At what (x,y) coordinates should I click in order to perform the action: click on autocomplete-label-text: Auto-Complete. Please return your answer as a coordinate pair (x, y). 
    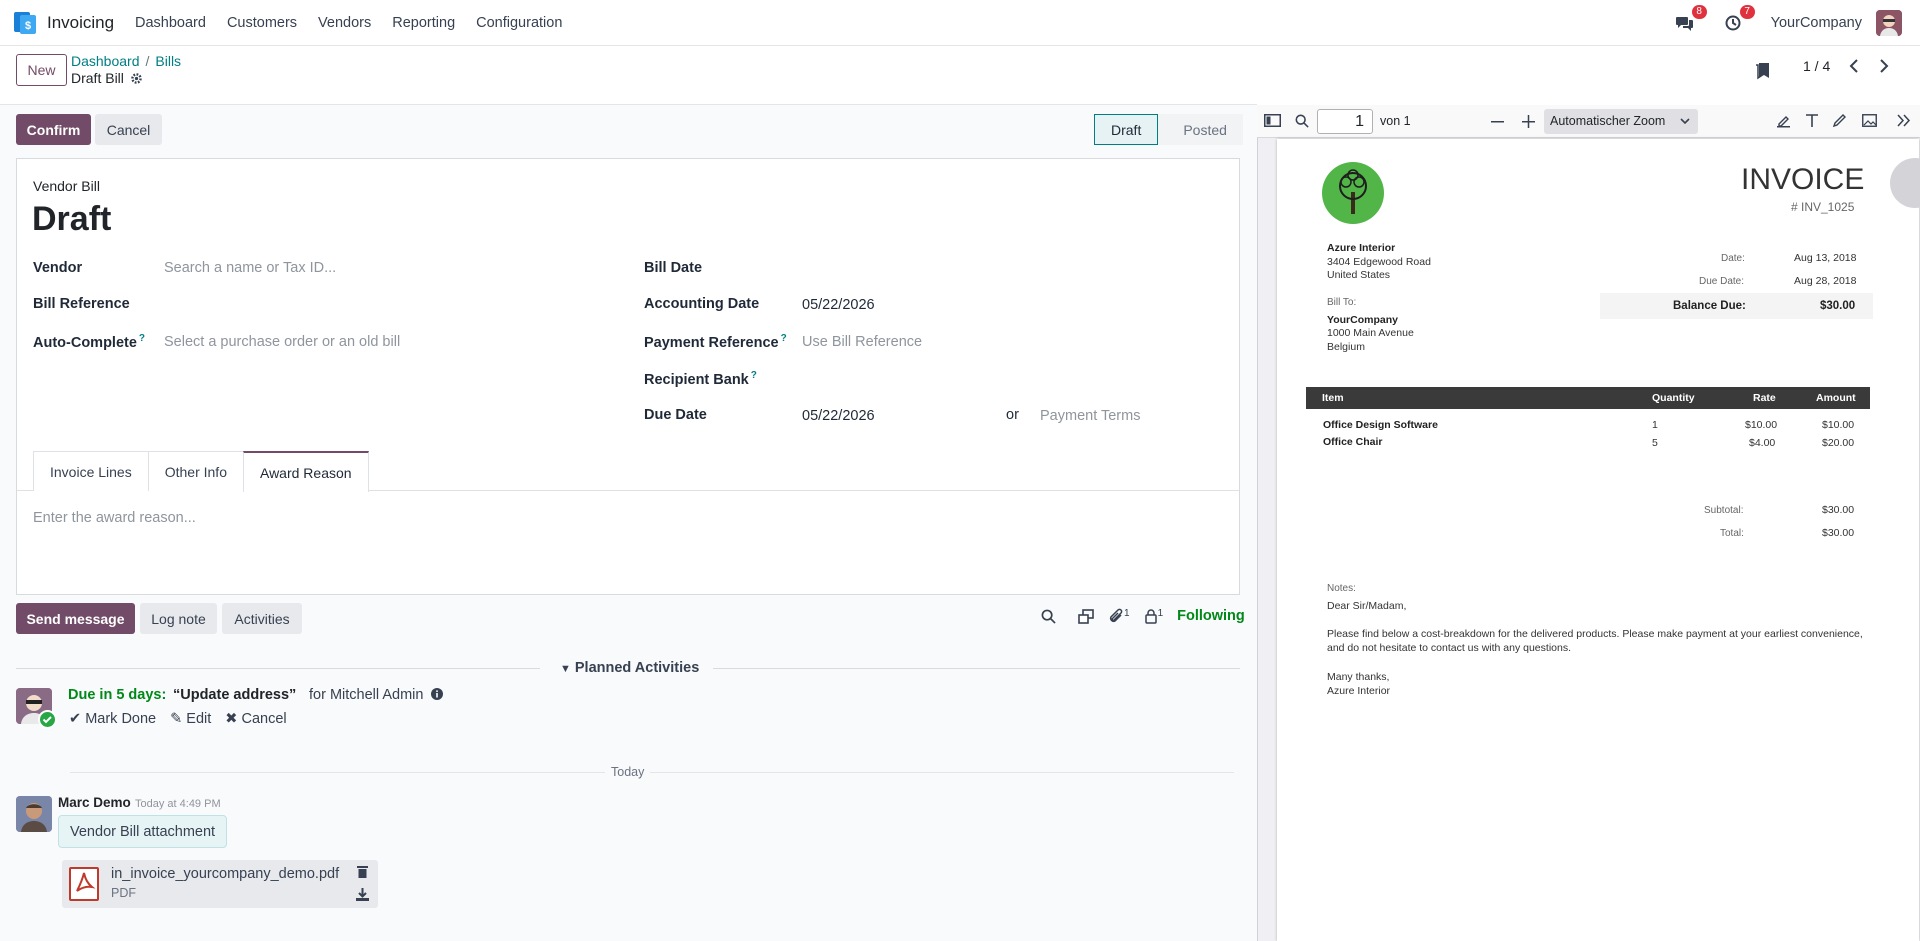
    Looking at the image, I should click on (85, 342).